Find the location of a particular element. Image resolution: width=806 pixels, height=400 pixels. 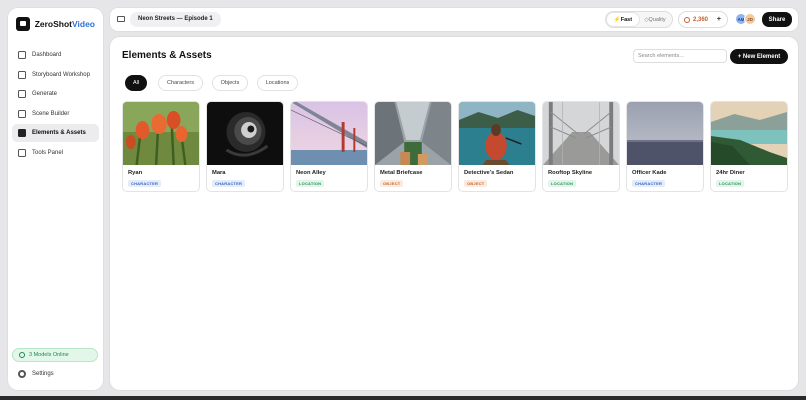

sidebar-item-label: Tools Panel is located at coordinates (48, 152).